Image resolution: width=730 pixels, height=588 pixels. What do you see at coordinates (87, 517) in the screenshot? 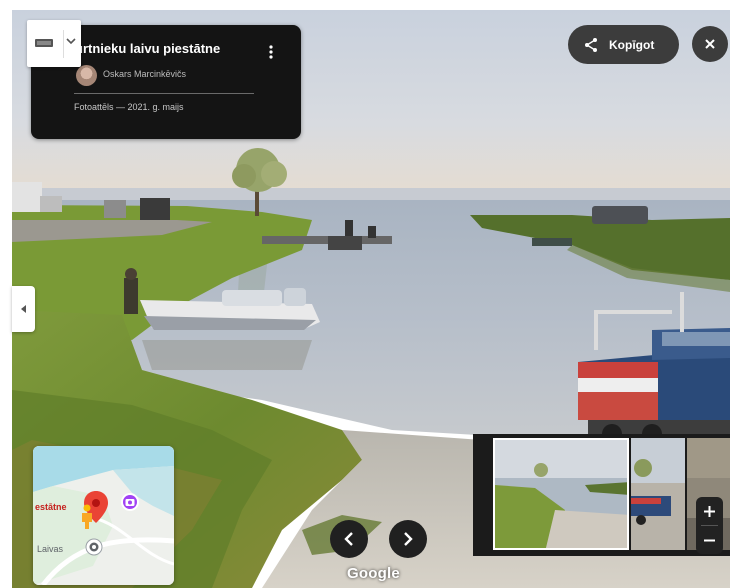
I see `pegman-icon` at bounding box center [87, 517].